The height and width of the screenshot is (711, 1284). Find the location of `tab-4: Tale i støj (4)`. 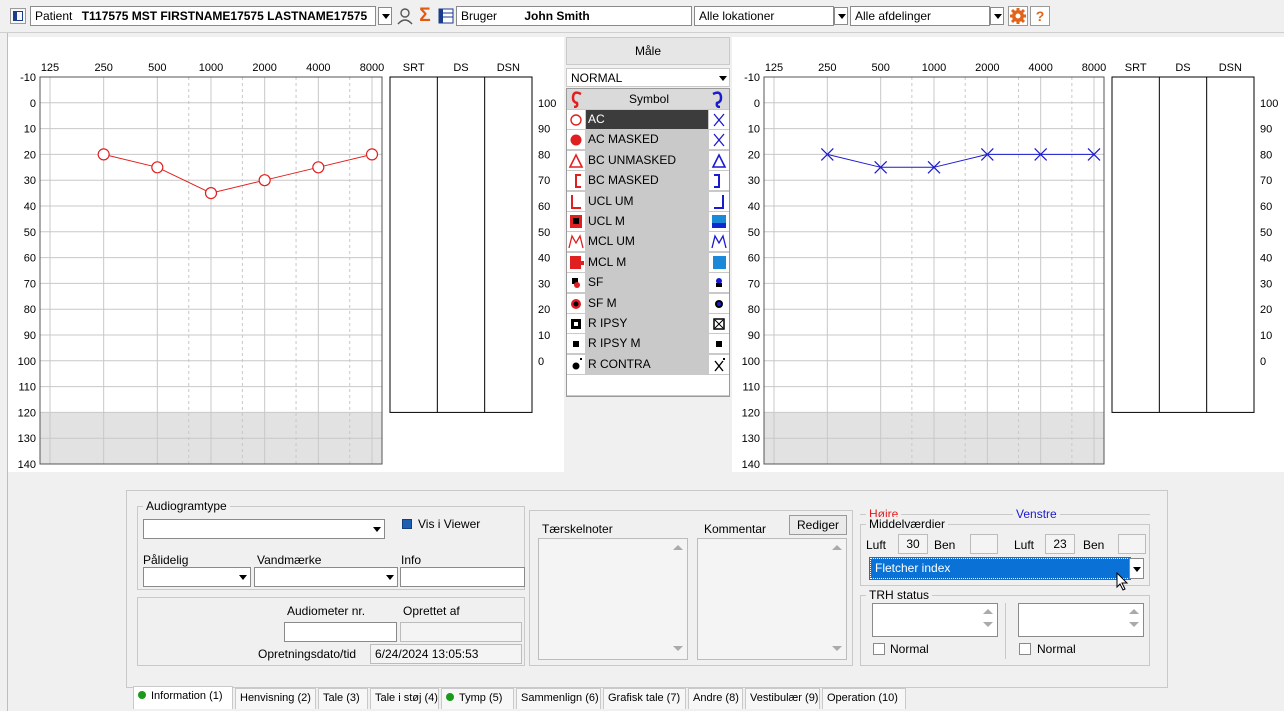

tab-4: Tale i støj (4) is located at coordinates (404, 698).